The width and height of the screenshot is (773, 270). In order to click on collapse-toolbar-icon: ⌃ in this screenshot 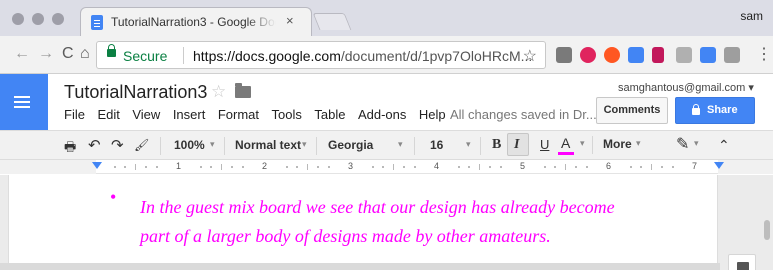, I will do `click(724, 145)`.